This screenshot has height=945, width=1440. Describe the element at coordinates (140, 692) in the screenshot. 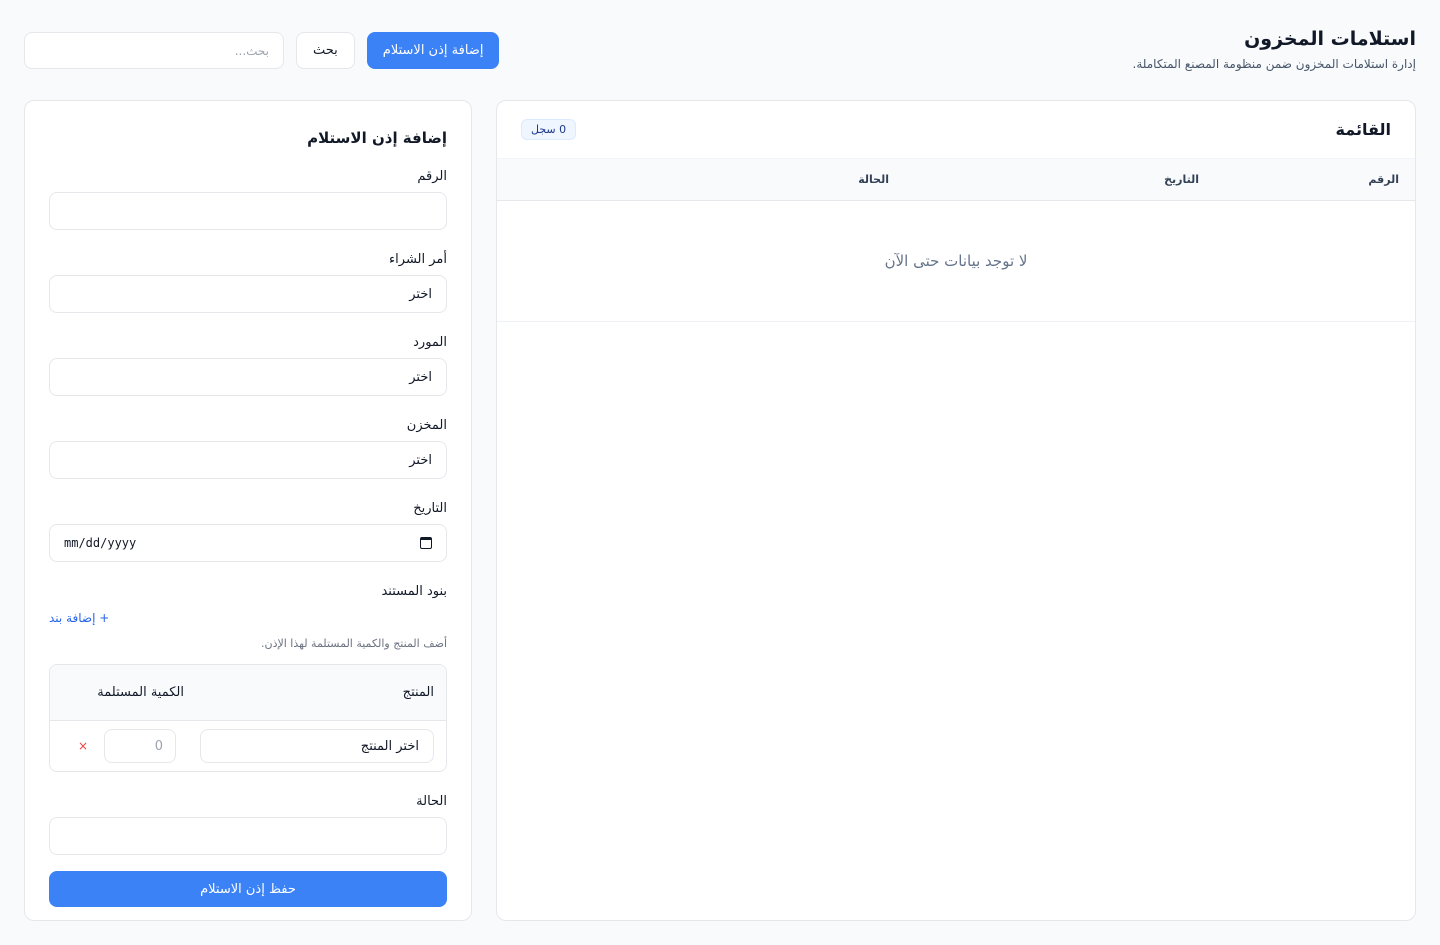

I see `items-column-qty: الكمية المستلمة` at that location.